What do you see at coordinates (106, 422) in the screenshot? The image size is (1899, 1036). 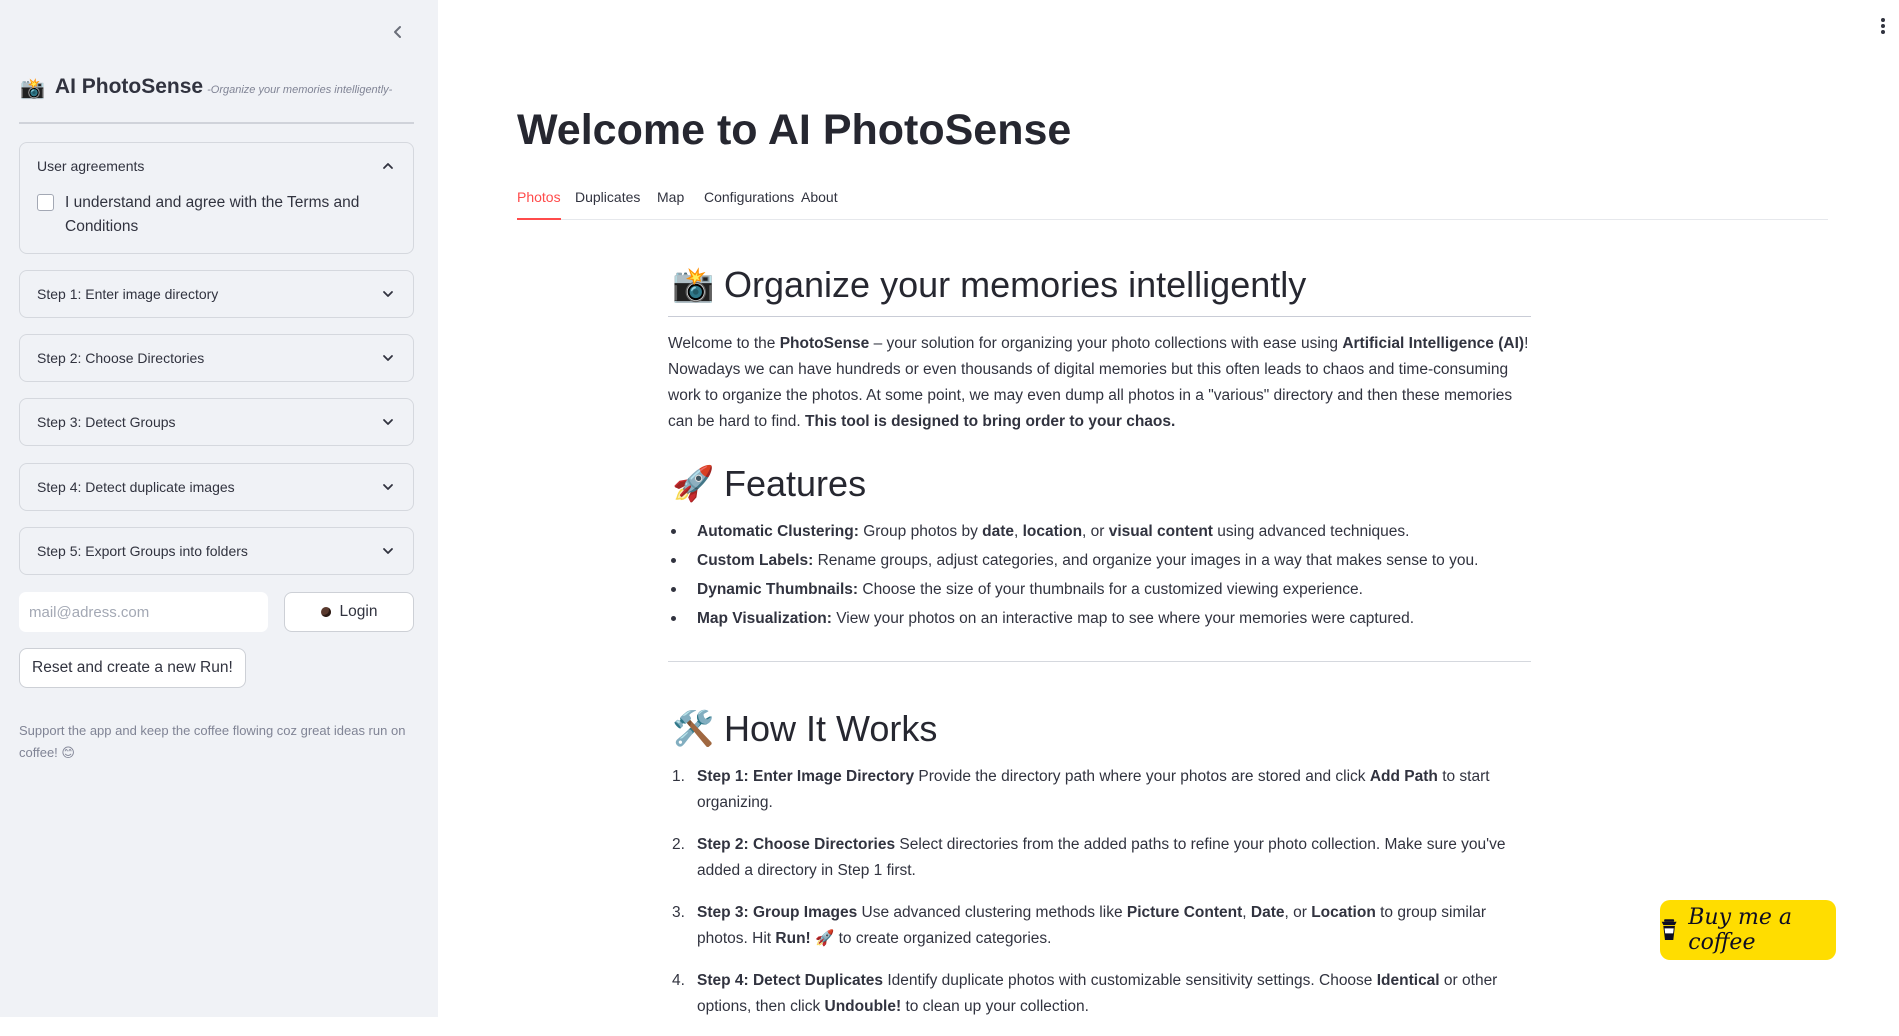 I see `step-3-label: Step 3: Detect Groups` at bounding box center [106, 422].